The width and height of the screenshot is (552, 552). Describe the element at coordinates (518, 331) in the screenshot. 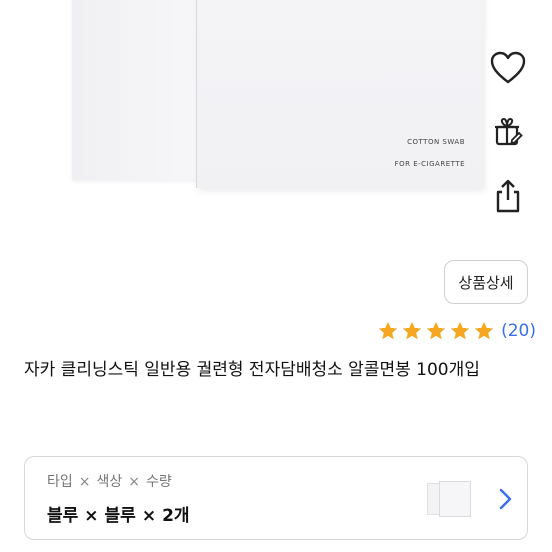

I see `review-count: (20)` at that location.